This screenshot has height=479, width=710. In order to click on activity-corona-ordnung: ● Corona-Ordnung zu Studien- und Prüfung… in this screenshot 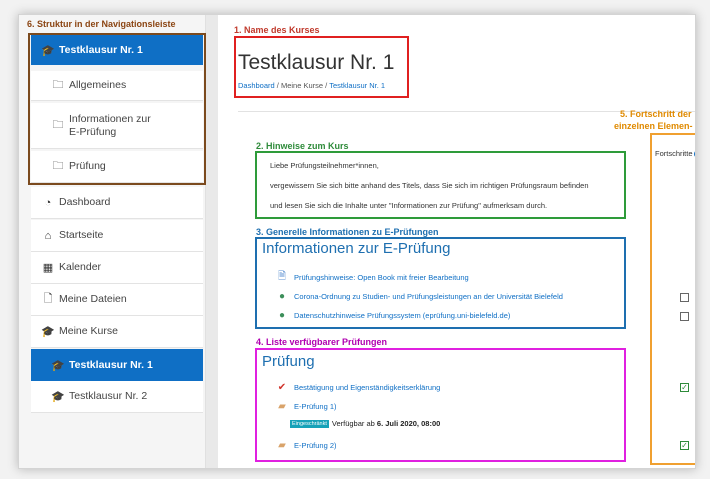, I will do `click(419, 296)`.